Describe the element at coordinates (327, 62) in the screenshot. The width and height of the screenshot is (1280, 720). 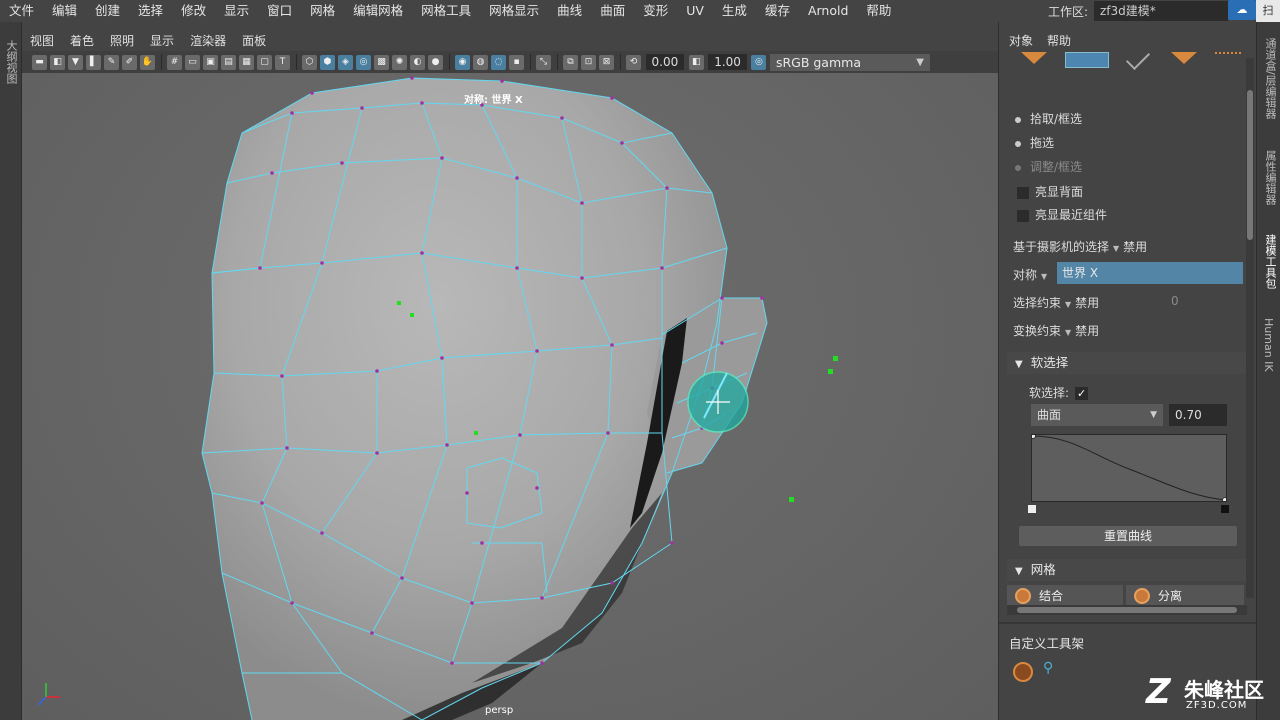
I see `smooth-shade-icon: ⬢` at that location.